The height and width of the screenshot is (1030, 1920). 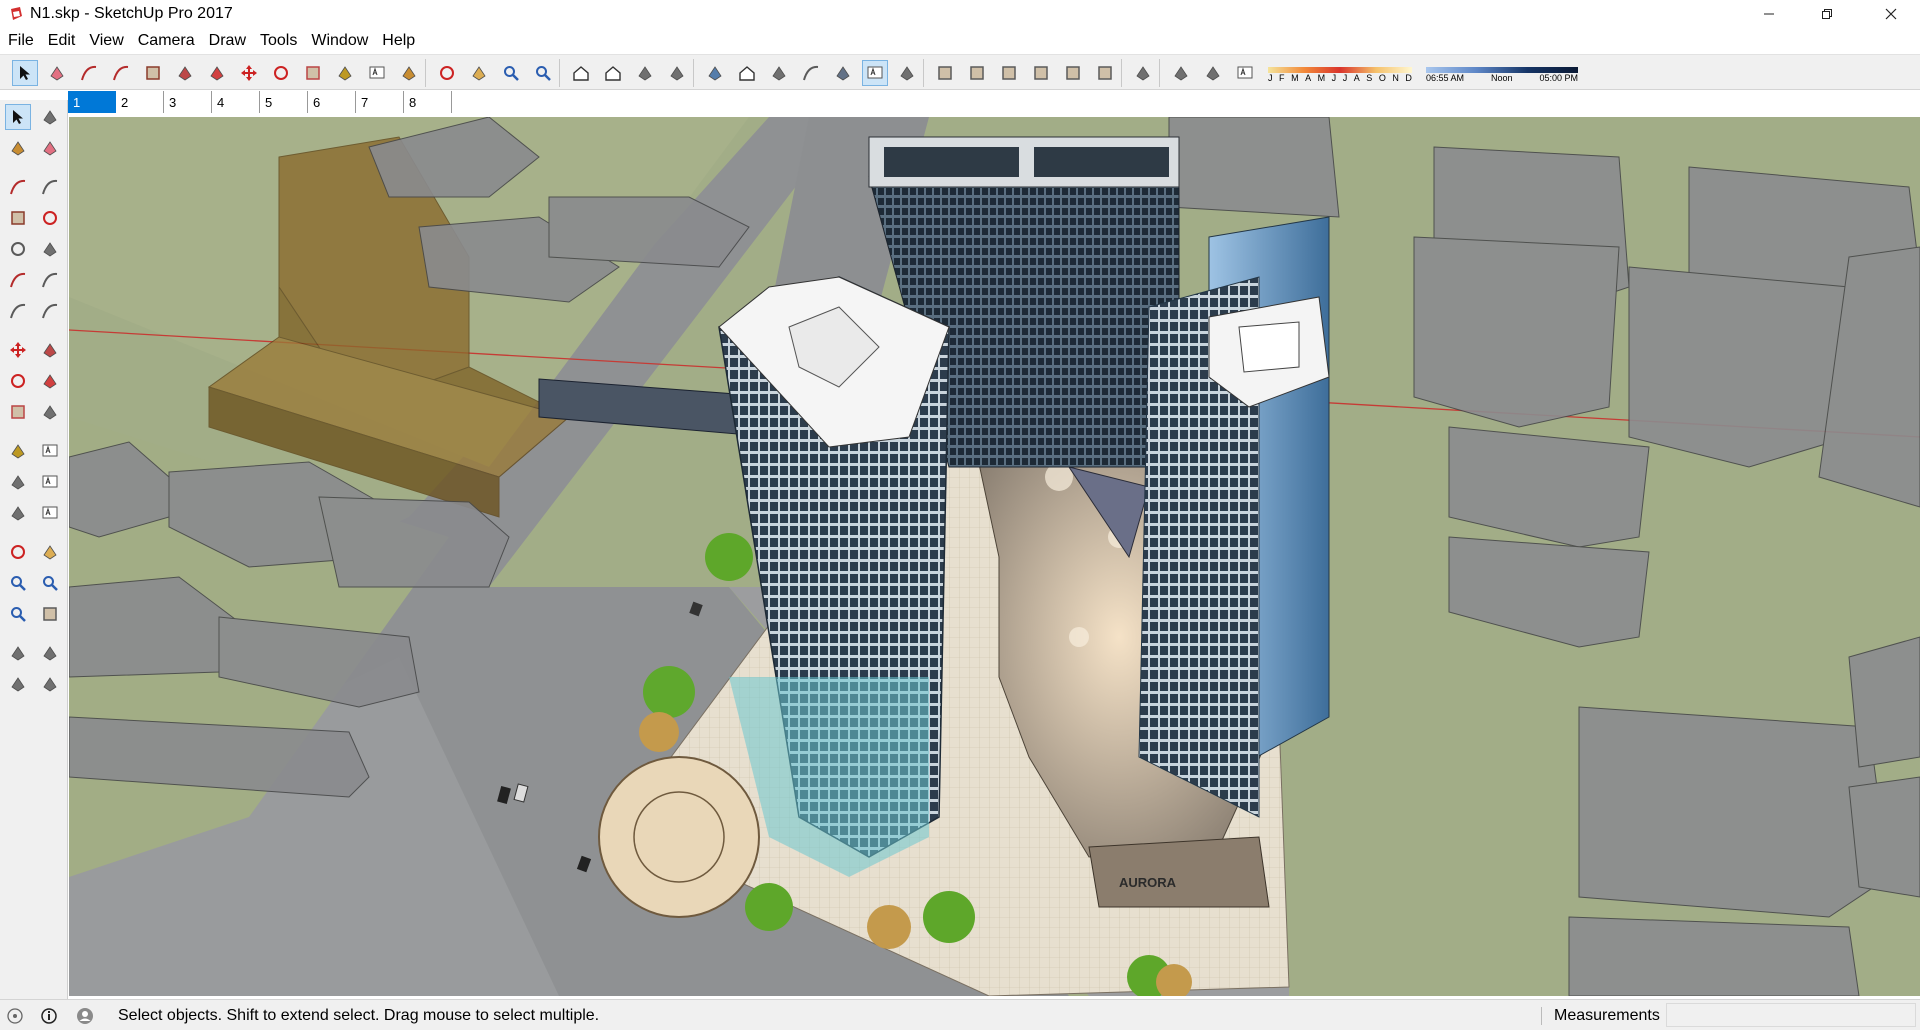 I want to click on menu-edit: Edit, so click(x=65, y=41).